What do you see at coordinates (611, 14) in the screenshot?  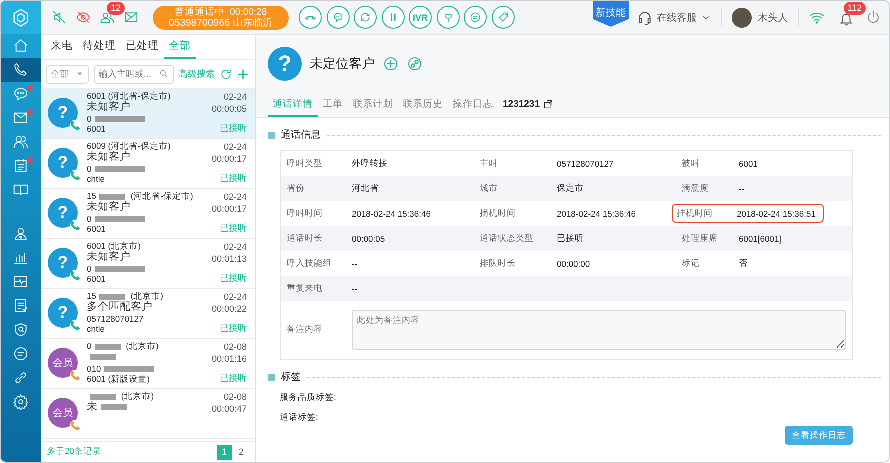 I see `new-skill-badge: 新技能` at bounding box center [611, 14].